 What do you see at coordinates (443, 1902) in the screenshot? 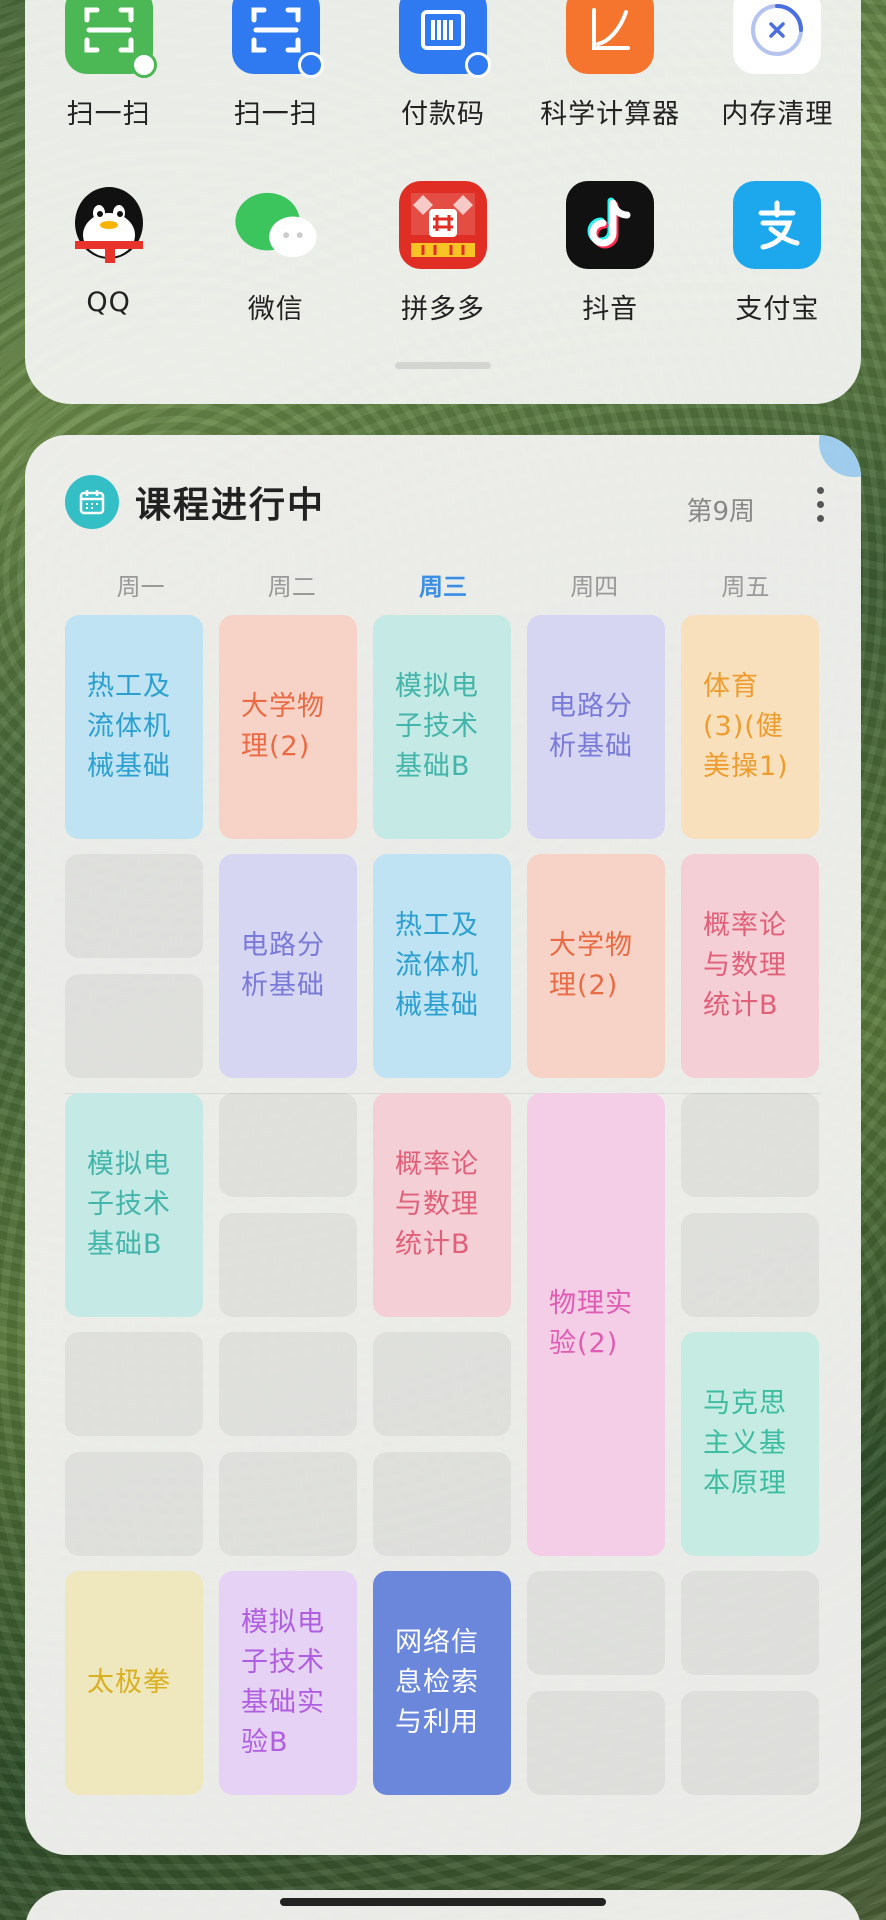
I see `home-indicator` at bounding box center [443, 1902].